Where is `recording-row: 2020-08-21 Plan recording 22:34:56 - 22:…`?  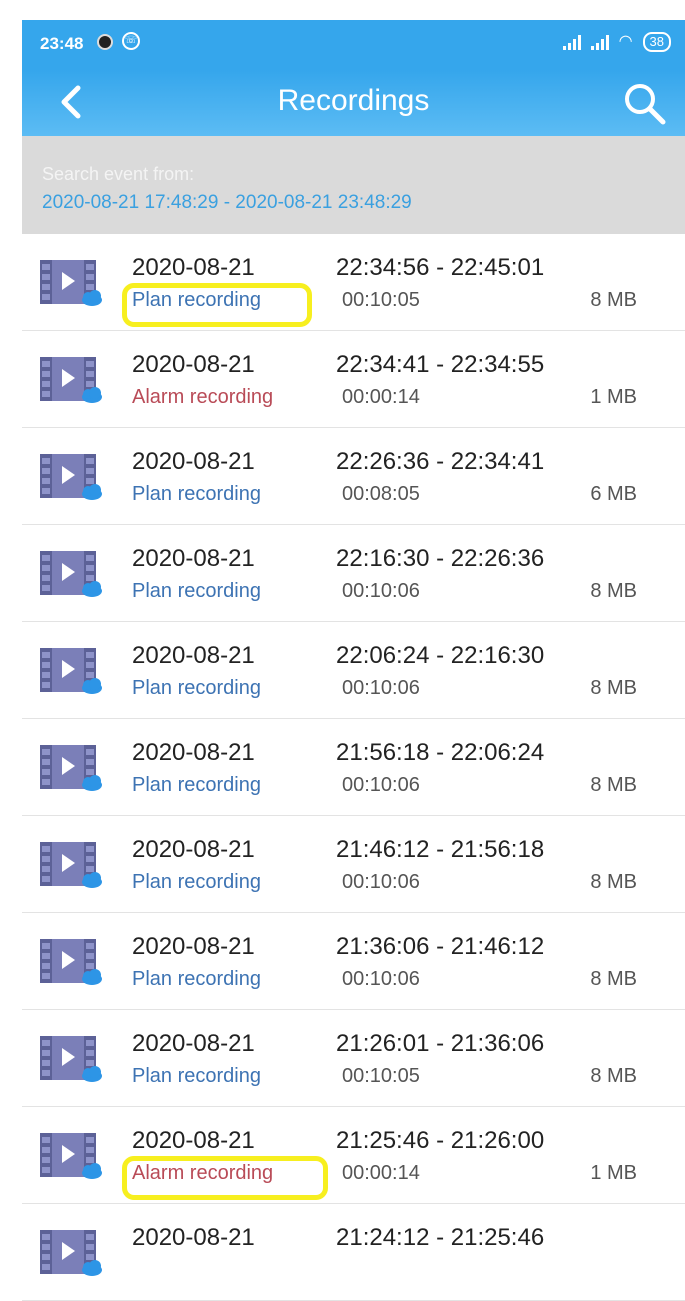
recording-row: 2020-08-21 Plan recording 22:34:56 - 22:… is located at coordinates (353, 282).